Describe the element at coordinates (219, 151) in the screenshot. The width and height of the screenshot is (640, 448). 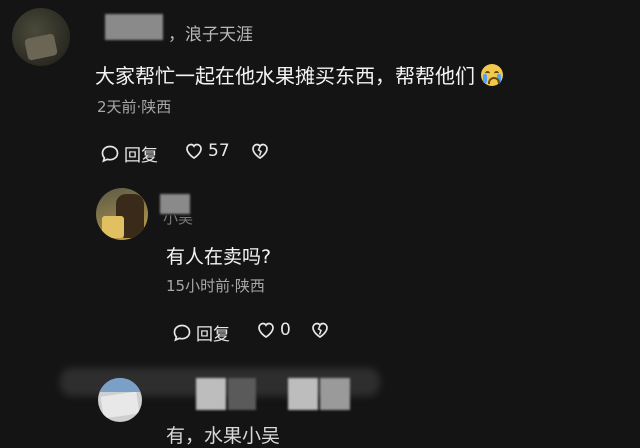
I see `like-count: 57` at that location.